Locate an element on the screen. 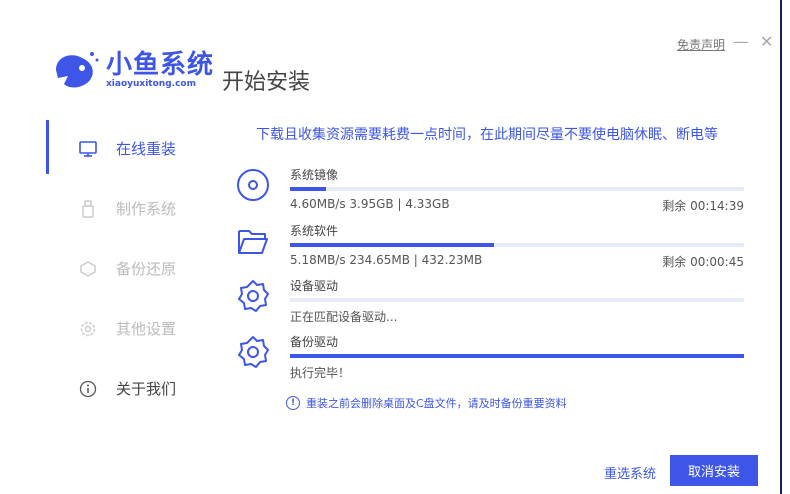 The image size is (790, 494). task-status: 4.60MB/s 3.95GB | 4.33GB is located at coordinates (370, 204).